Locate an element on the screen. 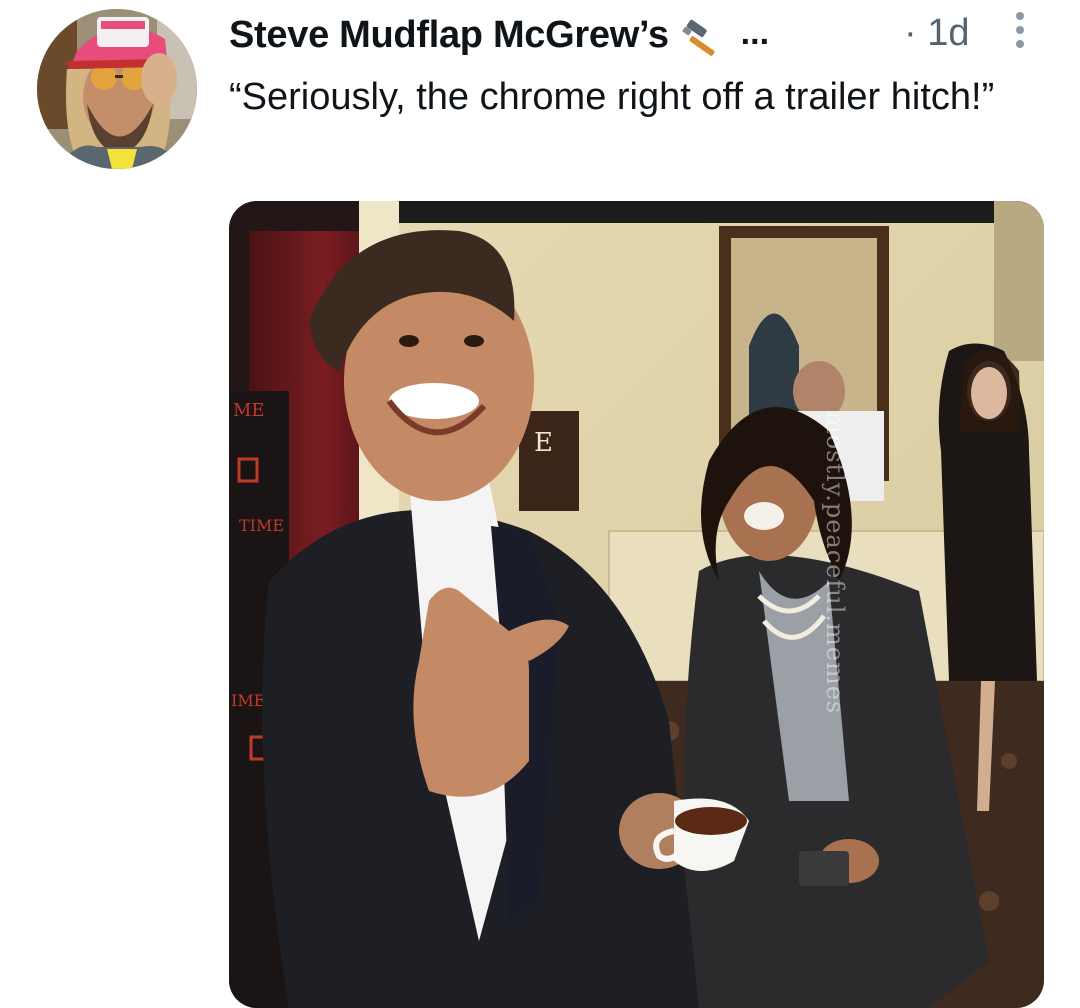  backdrop-text-time: TIME is located at coordinates (261, 525).